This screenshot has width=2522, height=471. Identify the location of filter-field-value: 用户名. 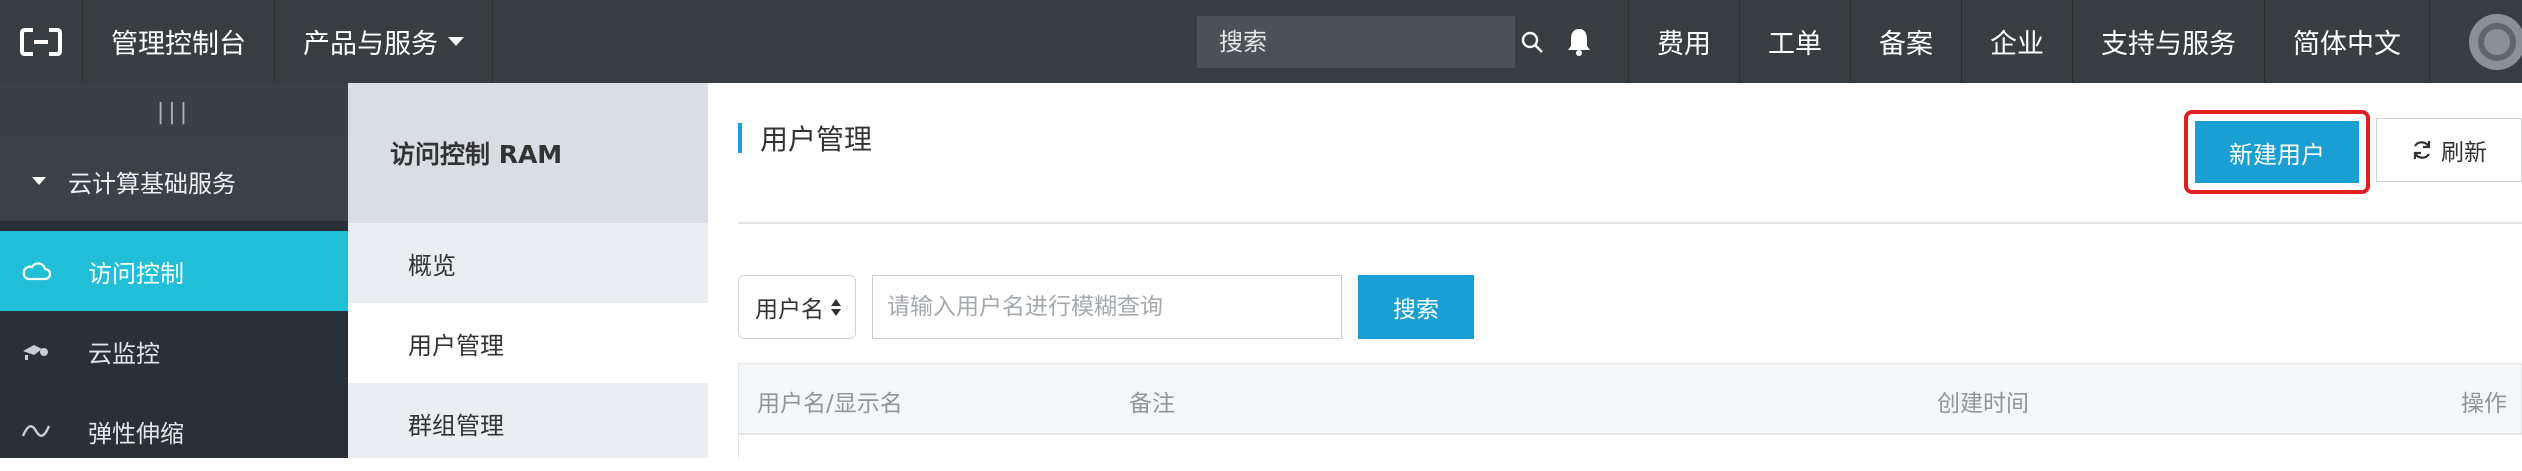
(789, 310).